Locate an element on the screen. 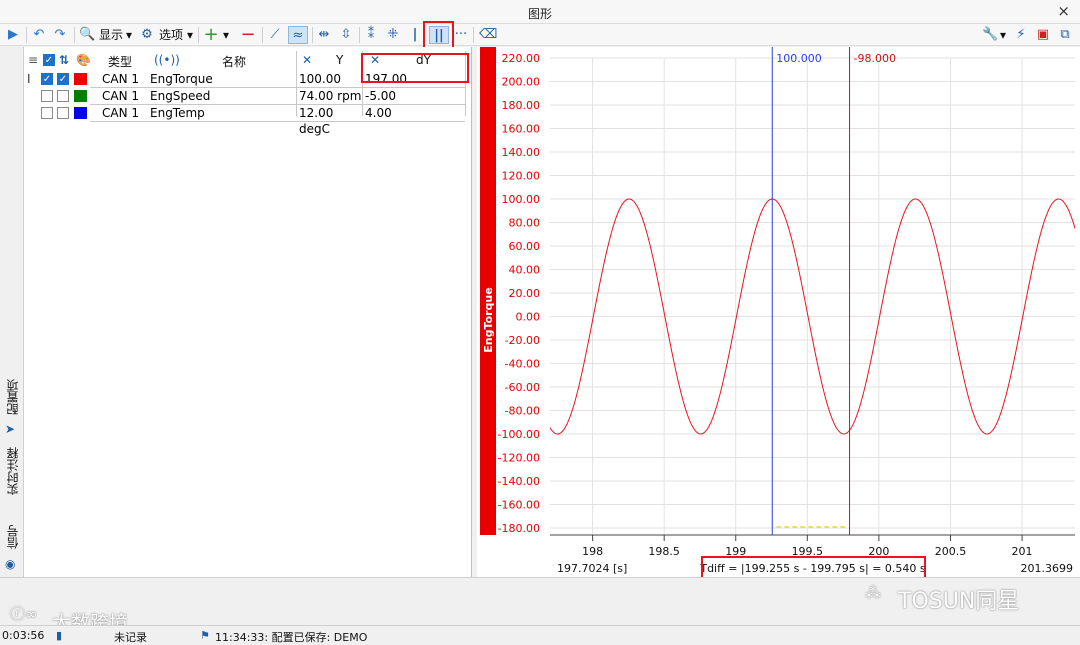 Image resolution: width=1080 pixels, height=645 pixels. y-tick-label: 200.00 is located at coordinates (521, 82).